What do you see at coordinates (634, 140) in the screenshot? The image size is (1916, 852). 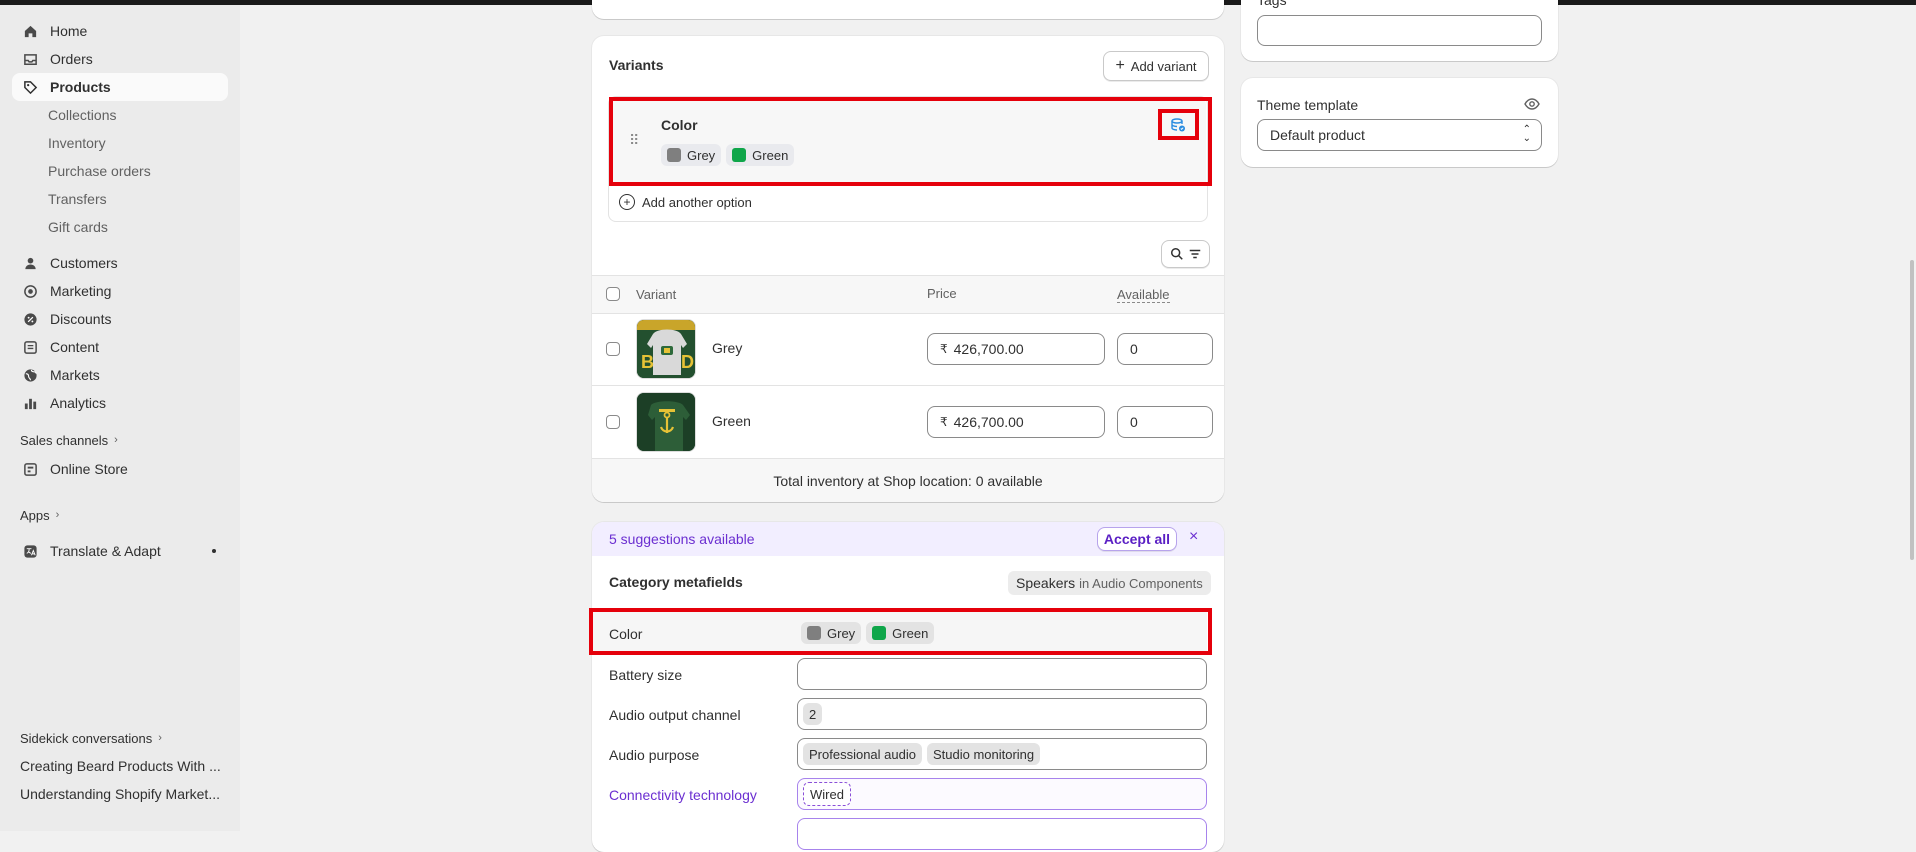 I see `drag-handle-icon: ⠿` at bounding box center [634, 140].